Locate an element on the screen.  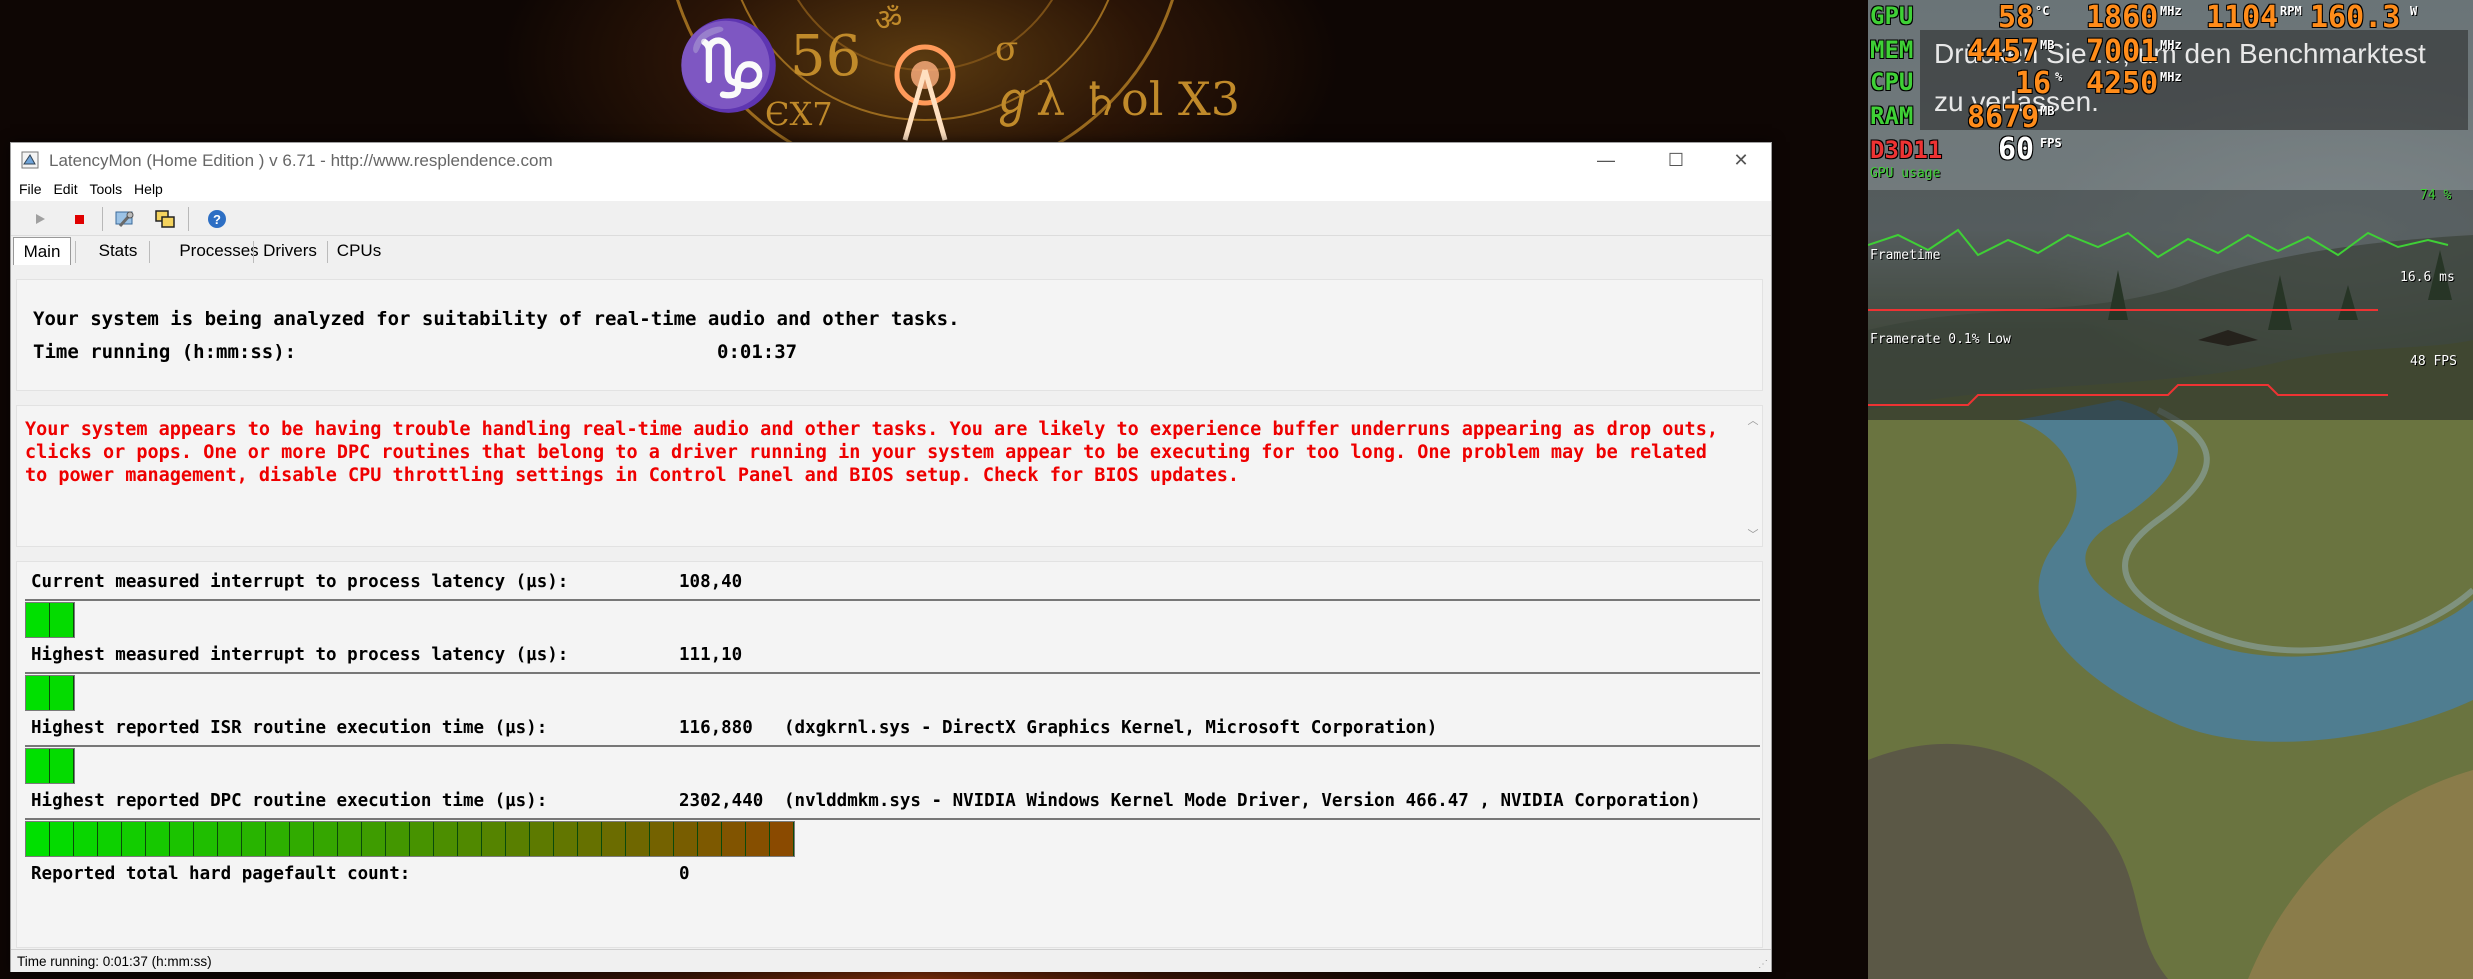
tab-main: Main is located at coordinates (42, 251).